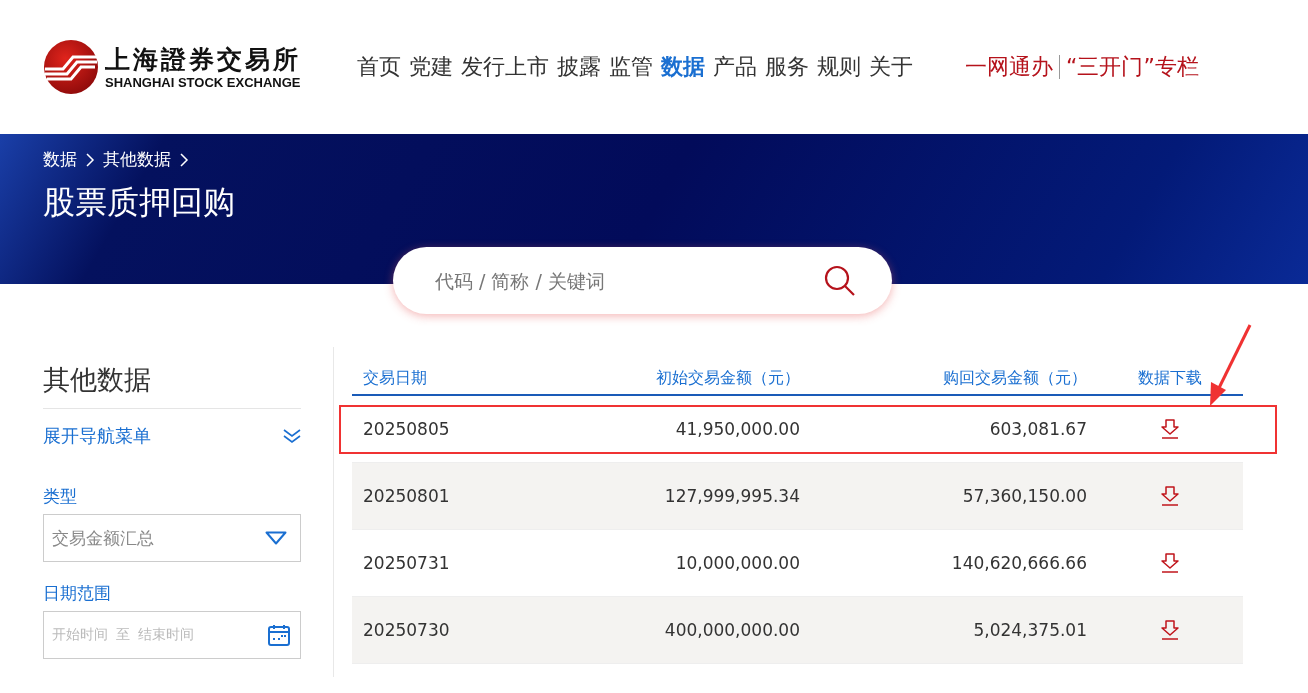 This screenshot has width=1308, height=693. I want to click on date-separator: 至, so click(123, 635).